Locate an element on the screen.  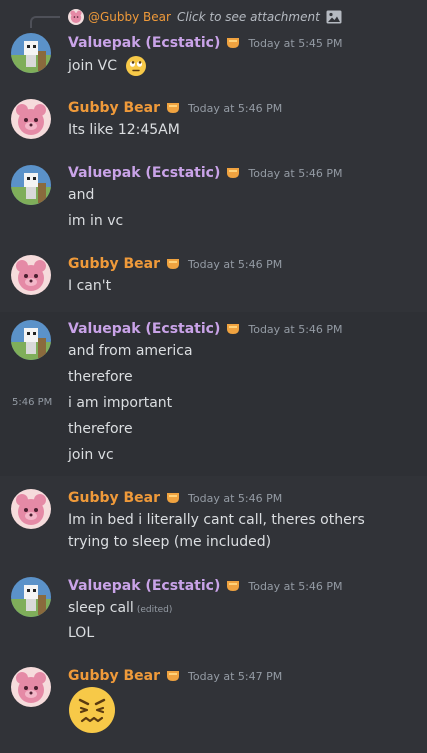
rolling-eyes-emoji is located at coordinates (136, 66).